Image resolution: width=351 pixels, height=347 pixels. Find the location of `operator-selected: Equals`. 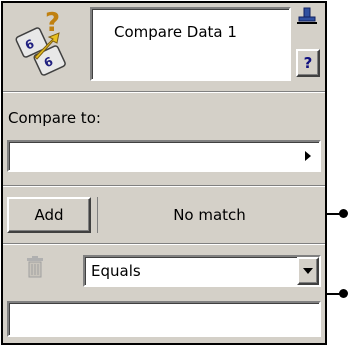

operator-selected: Equals is located at coordinates (116, 271).